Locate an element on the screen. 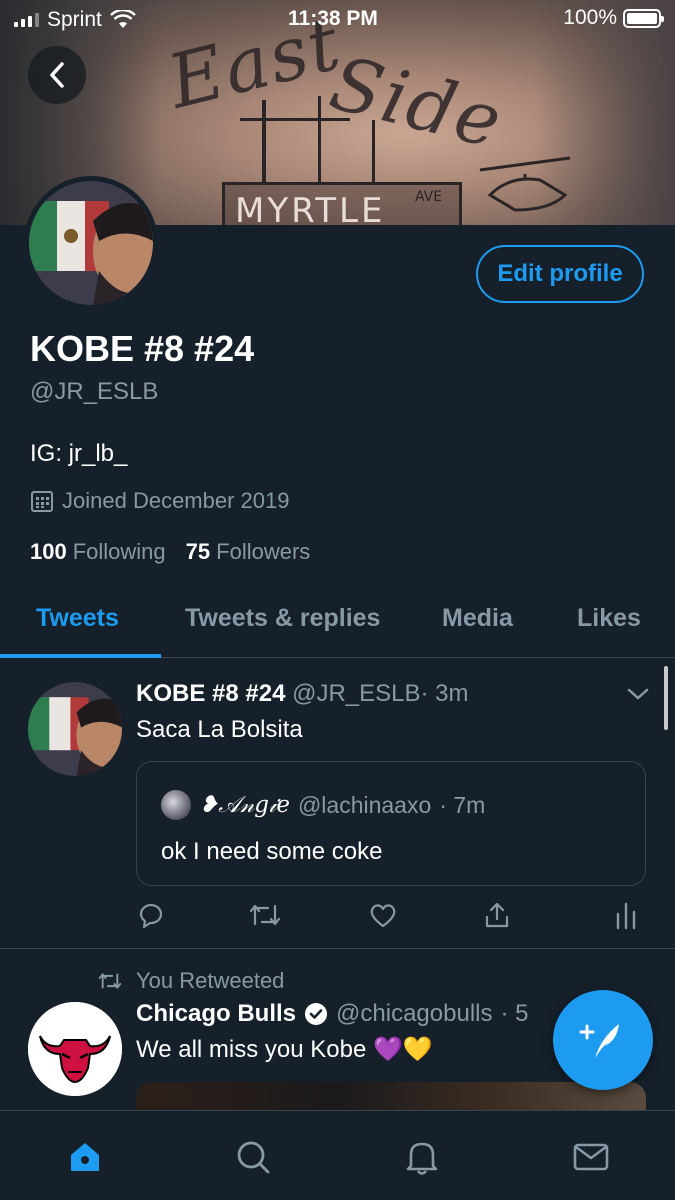  compose-tweet-icon is located at coordinates (599, 1041).